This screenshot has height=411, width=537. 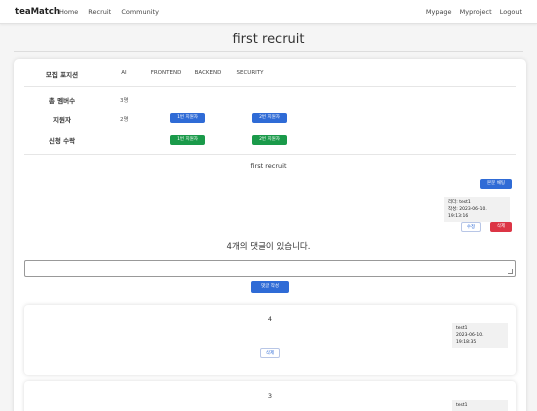 I want to click on post-meta: 리더: test1 작성: 2023-06-10. 19:13:16, so click(x=477, y=209).